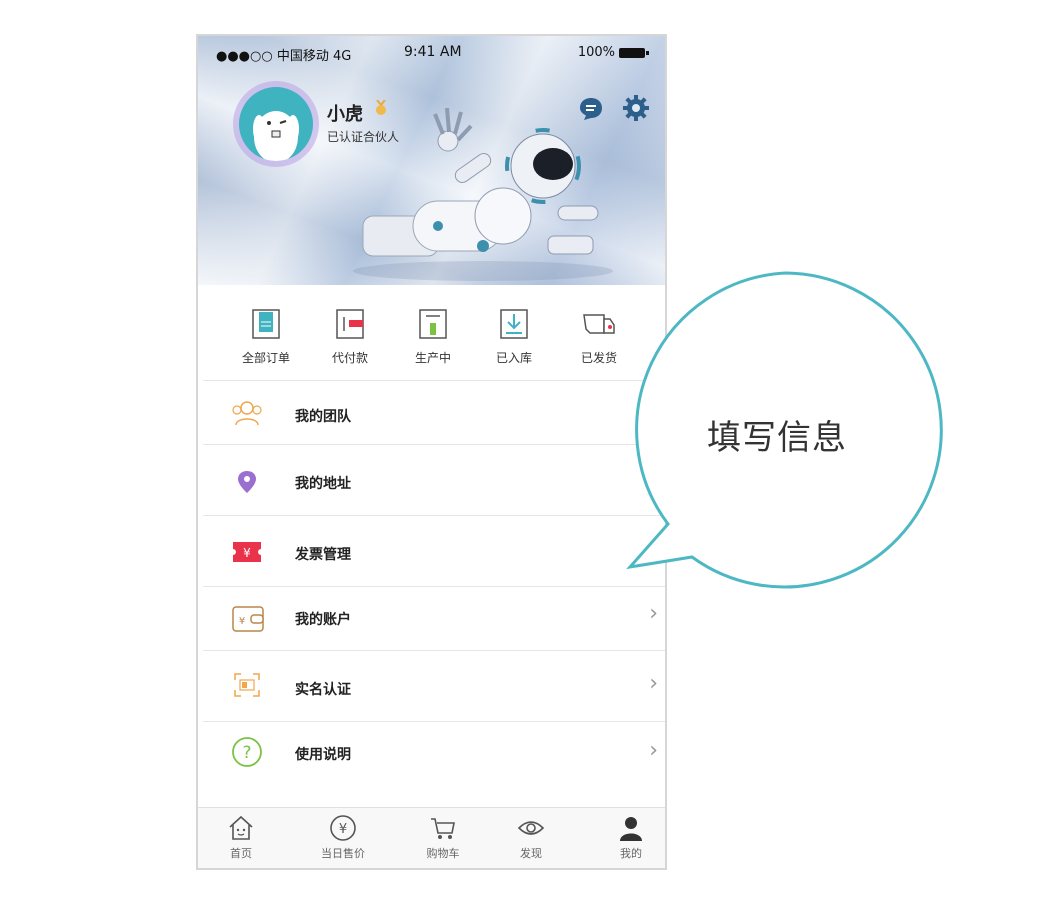  I want to click on clock: 9:41 AM, so click(433, 52).